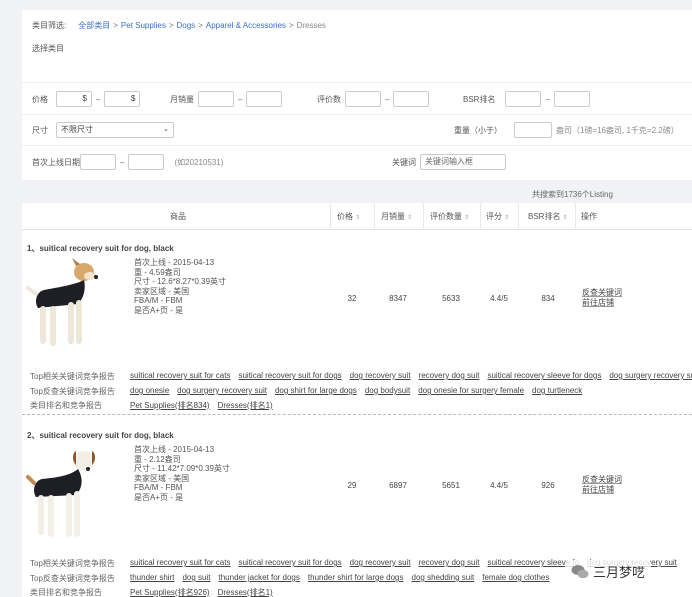 The height and width of the screenshot is (597, 692). What do you see at coordinates (98, 162) in the screenshot?
I see `launch-date-start-input` at bounding box center [98, 162].